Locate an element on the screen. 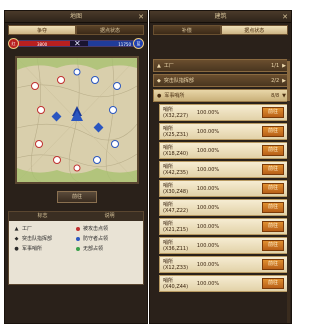 The image size is (320, 328). category-commando-label: 突击队指挥部 is located at coordinates (178, 81).